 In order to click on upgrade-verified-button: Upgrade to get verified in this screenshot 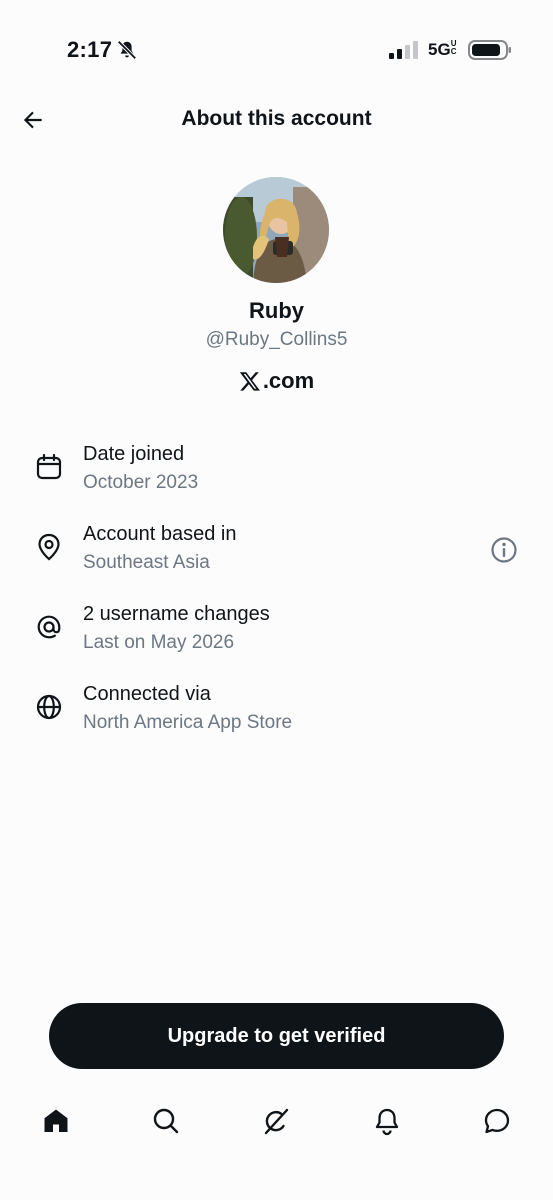, I will do `click(276, 1036)`.